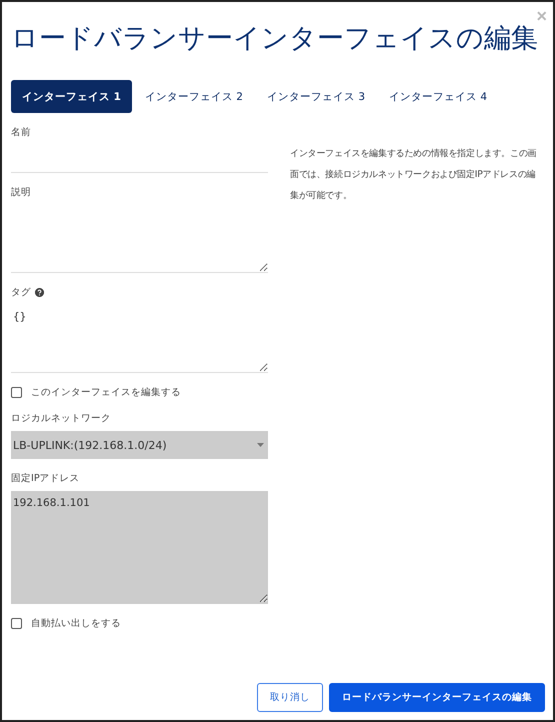  What do you see at coordinates (194, 96) in the screenshot?
I see `tab: インターフェイス 2` at bounding box center [194, 96].